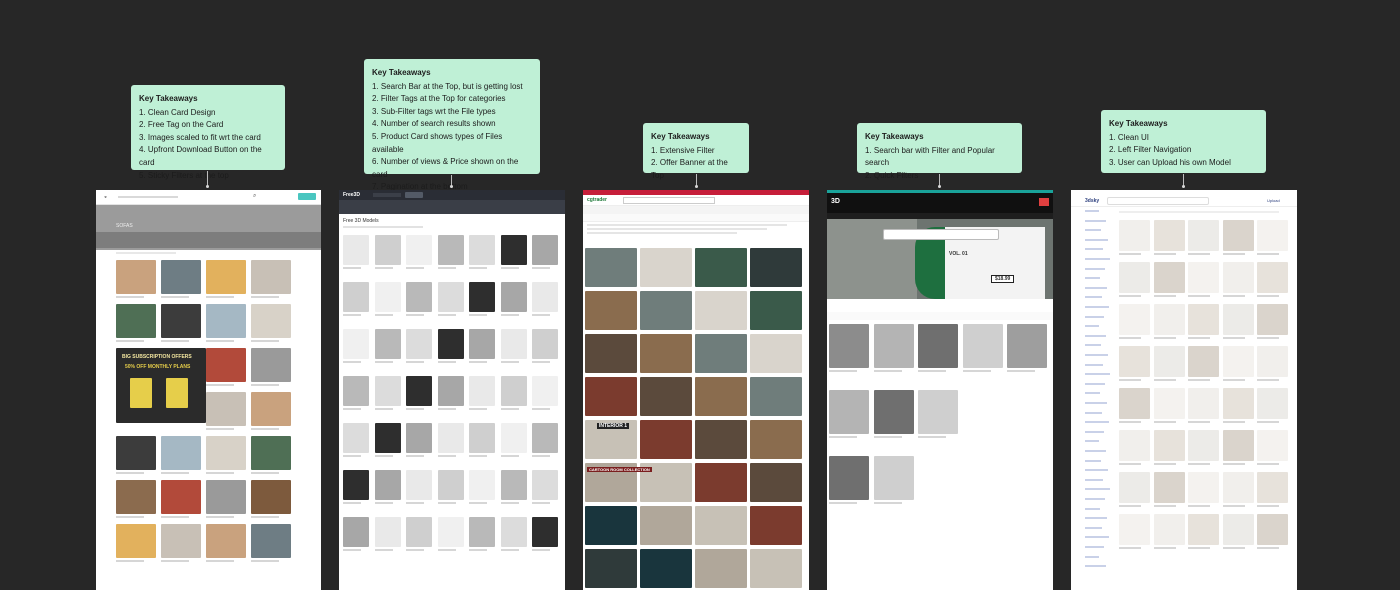  Describe the element at coordinates (1092, 201) in the screenshot. I see `site5-logo: 3dsky` at that location.